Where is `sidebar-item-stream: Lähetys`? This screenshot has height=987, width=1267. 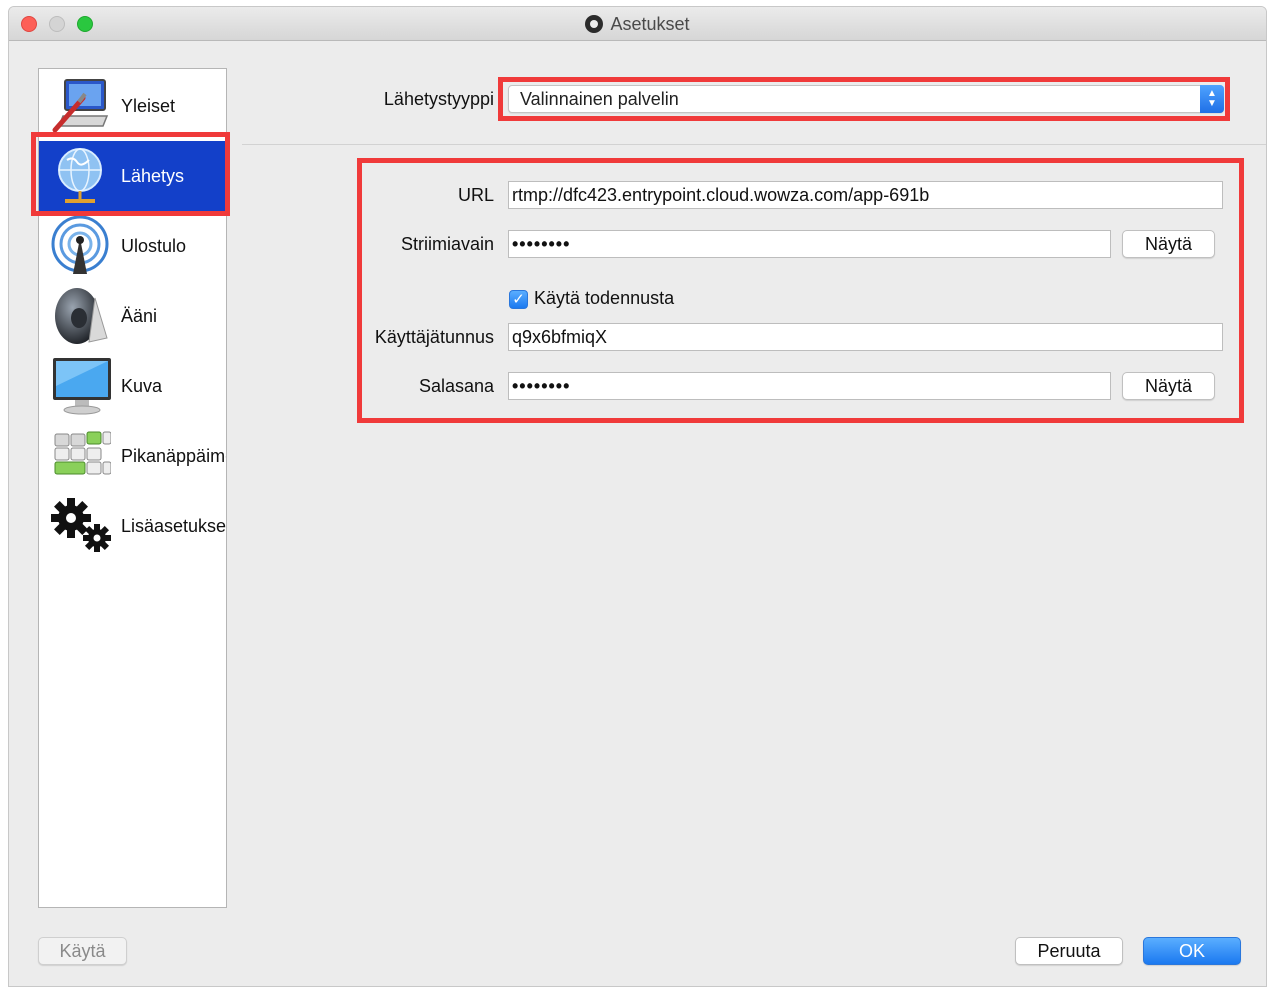
sidebar-item-stream: Lähetys is located at coordinates (132, 176).